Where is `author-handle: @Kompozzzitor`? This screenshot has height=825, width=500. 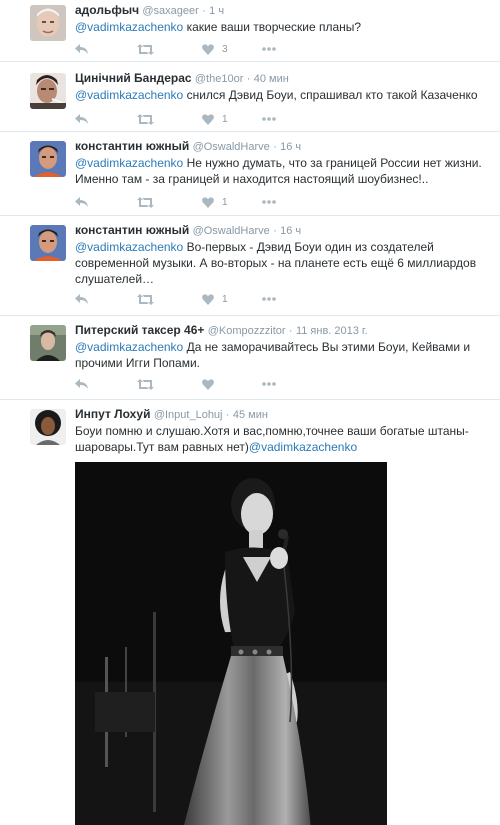 author-handle: @Kompozzzitor is located at coordinates (247, 331).